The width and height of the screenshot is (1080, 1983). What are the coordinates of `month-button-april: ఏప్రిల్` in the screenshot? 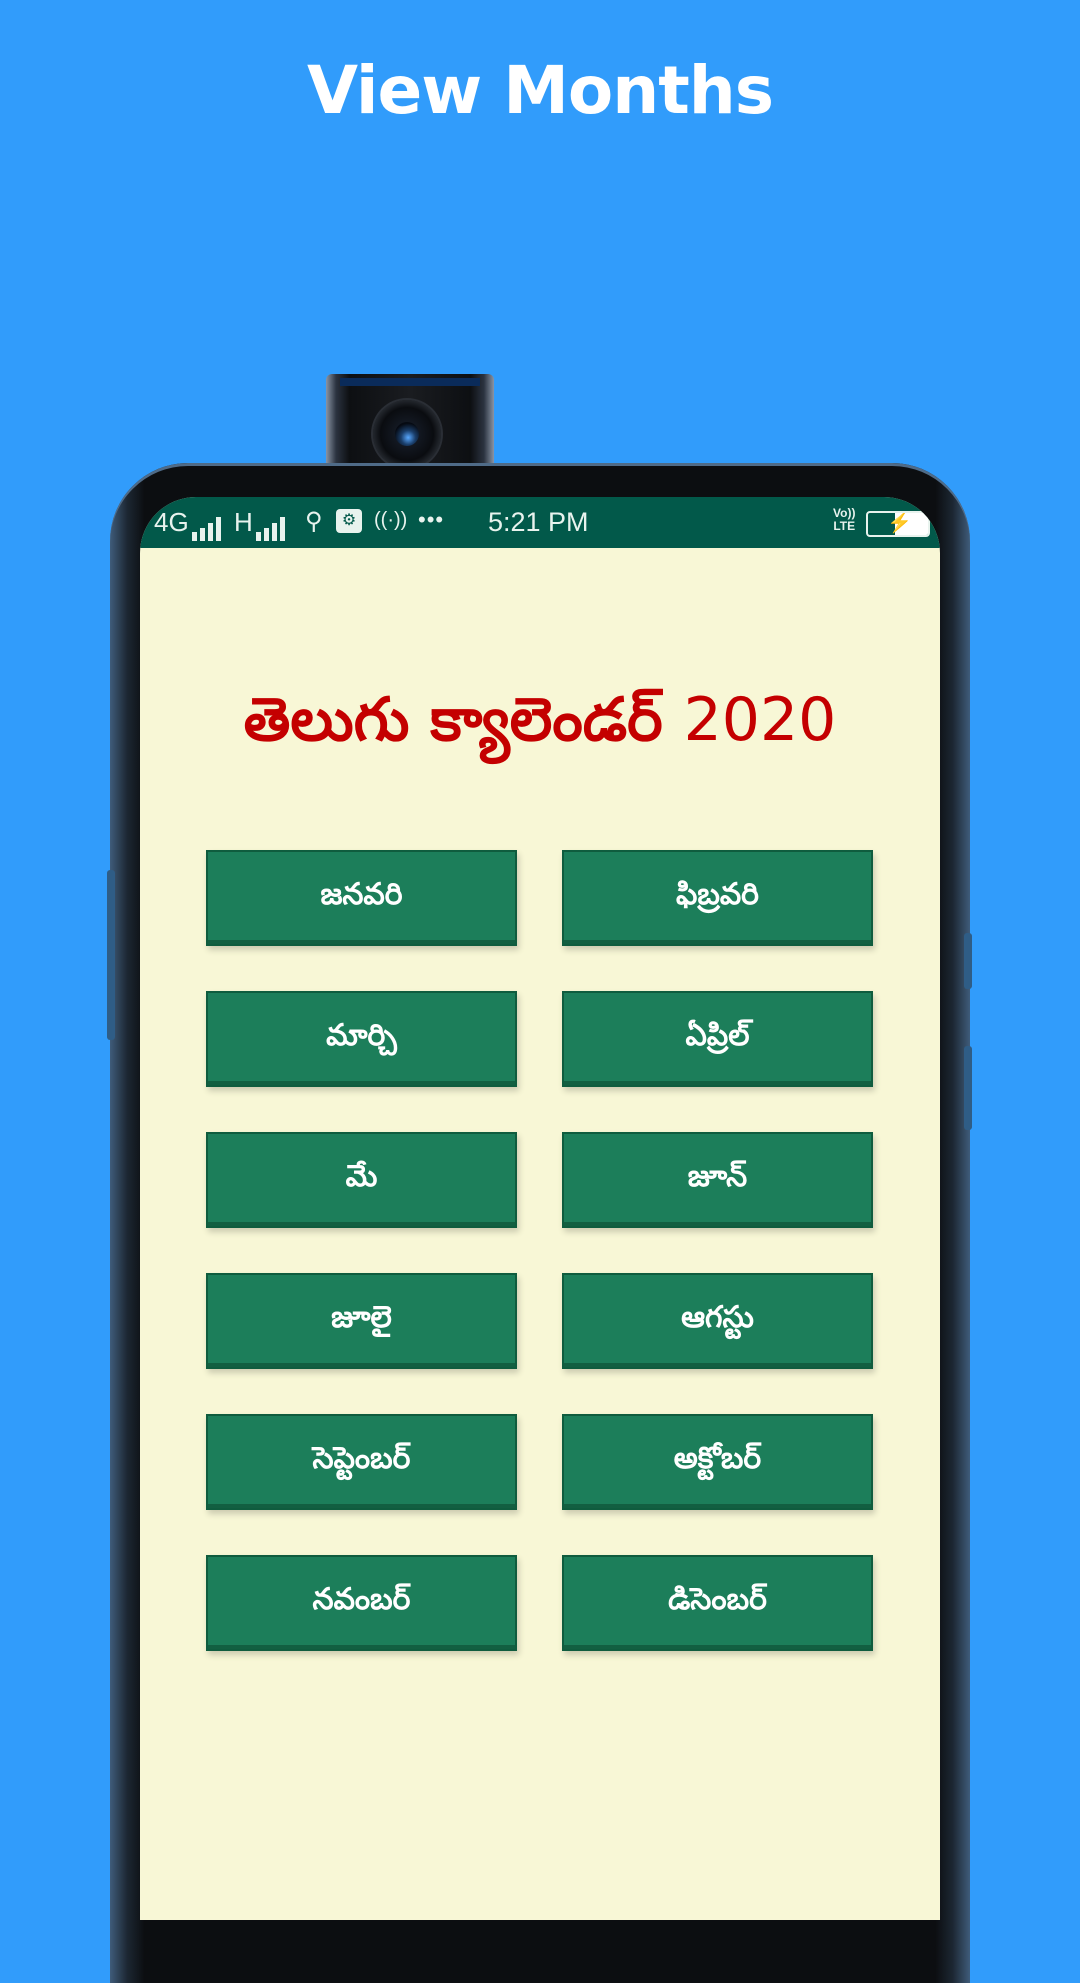 It's located at (717, 1039).